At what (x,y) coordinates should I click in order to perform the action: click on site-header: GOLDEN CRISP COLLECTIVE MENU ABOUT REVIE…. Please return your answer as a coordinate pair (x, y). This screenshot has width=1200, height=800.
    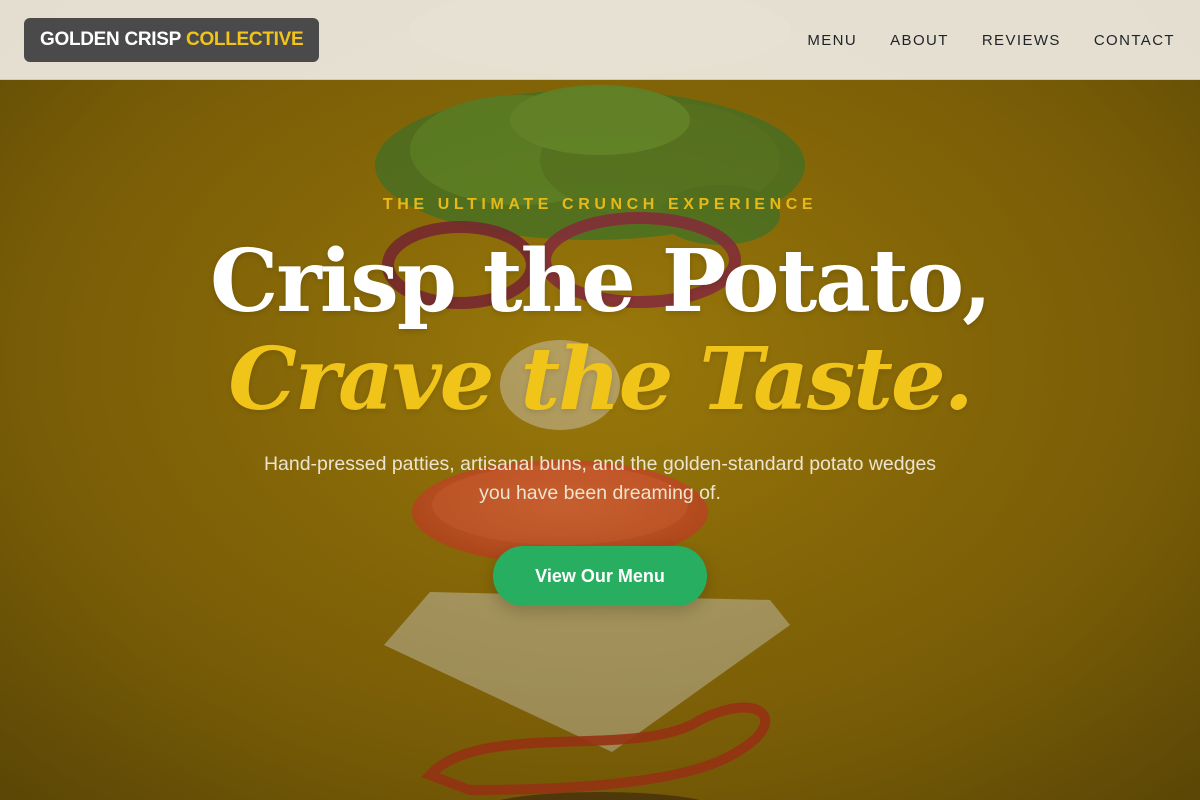
    Looking at the image, I should click on (600, 40).